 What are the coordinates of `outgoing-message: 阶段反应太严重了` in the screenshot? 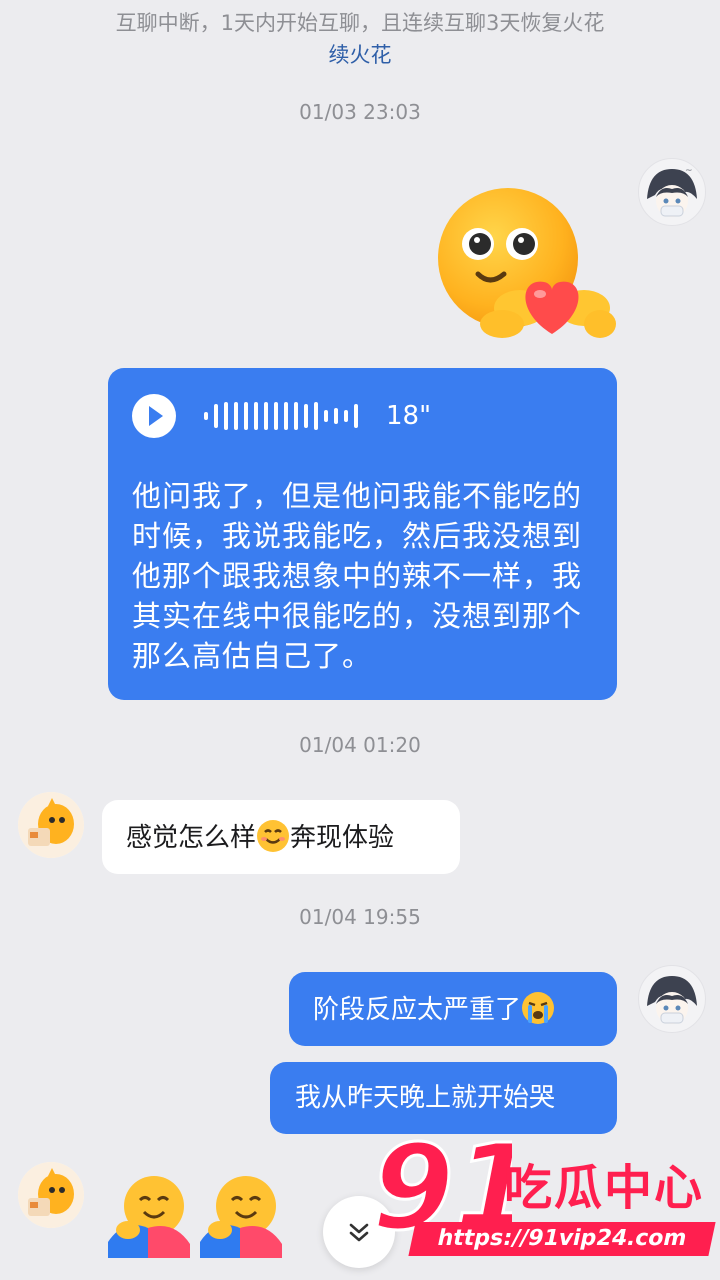 It's located at (453, 1009).